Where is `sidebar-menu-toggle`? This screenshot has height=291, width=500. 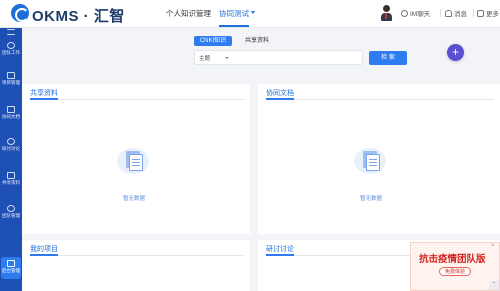
sidebar-menu-toggle is located at coordinates (11, 32).